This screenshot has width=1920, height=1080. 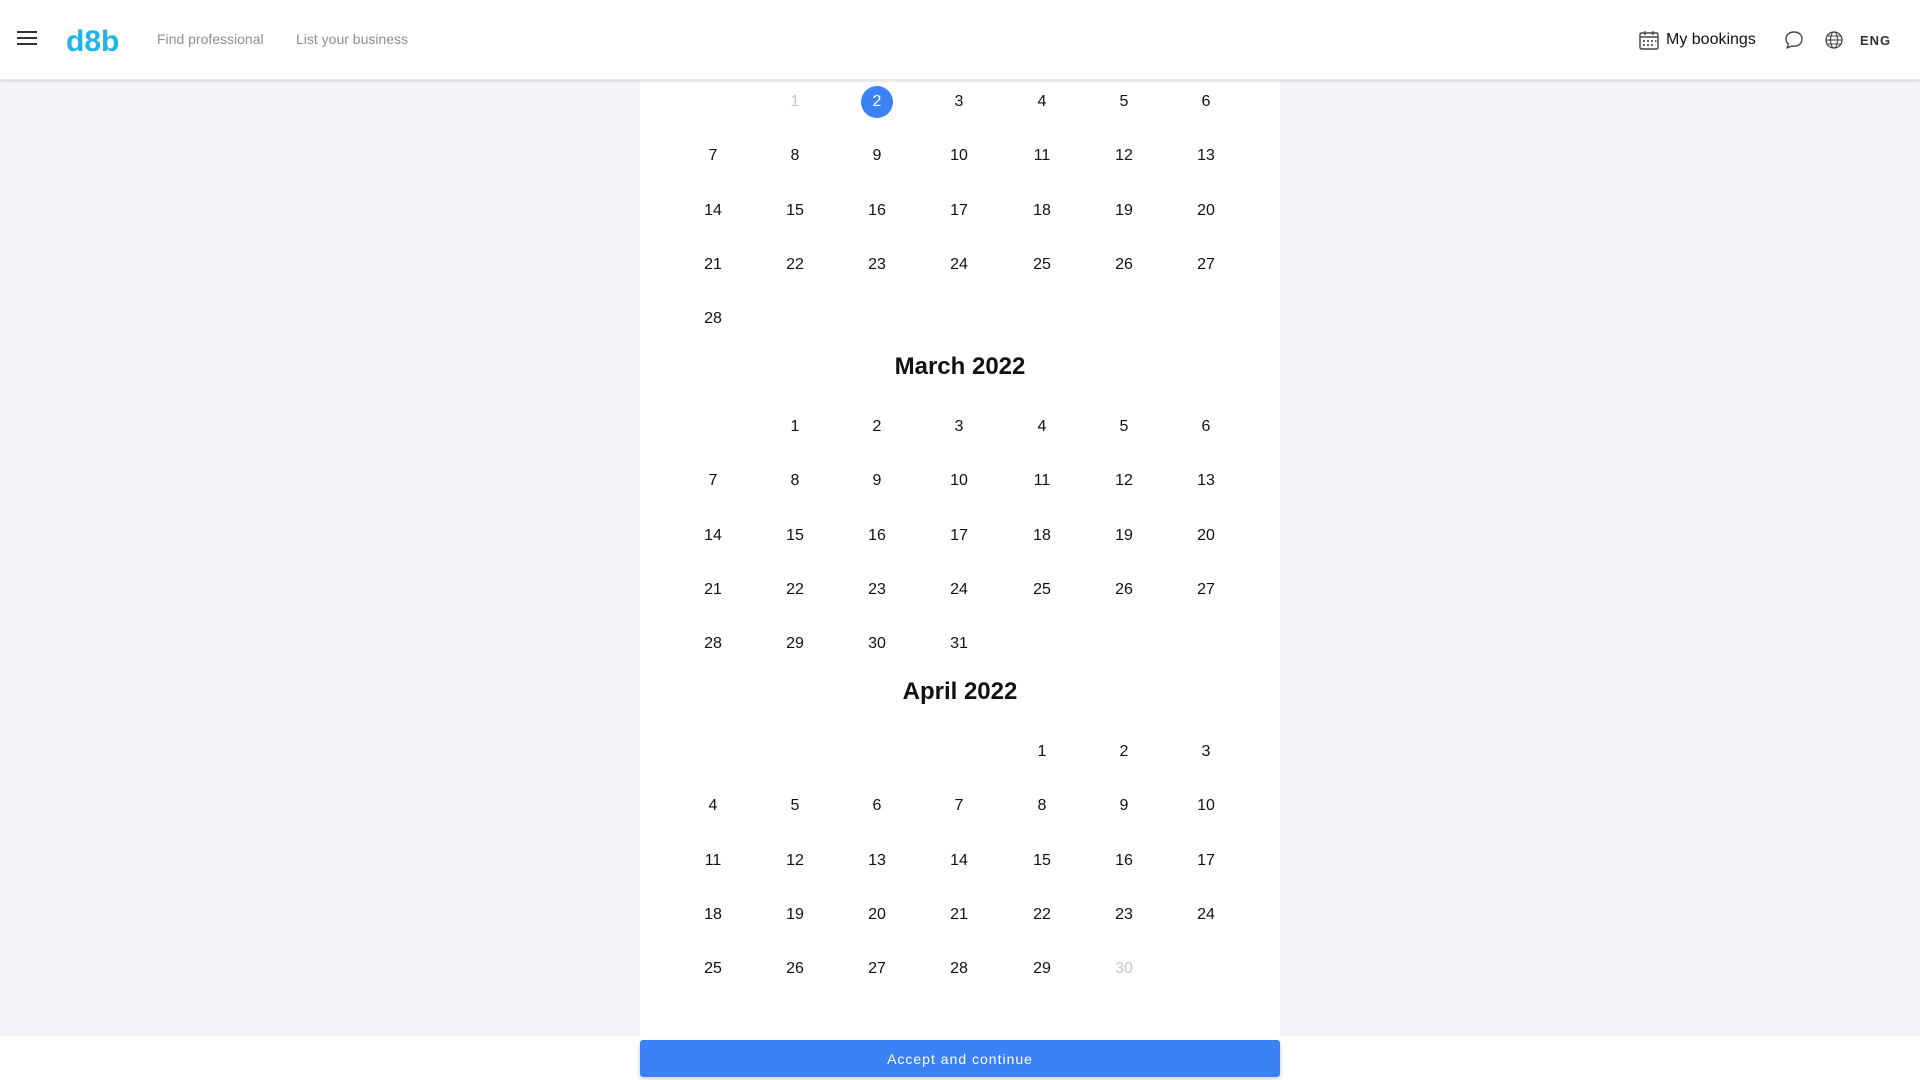 I want to click on language-selector: ENG, so click(x=1875, y=40).